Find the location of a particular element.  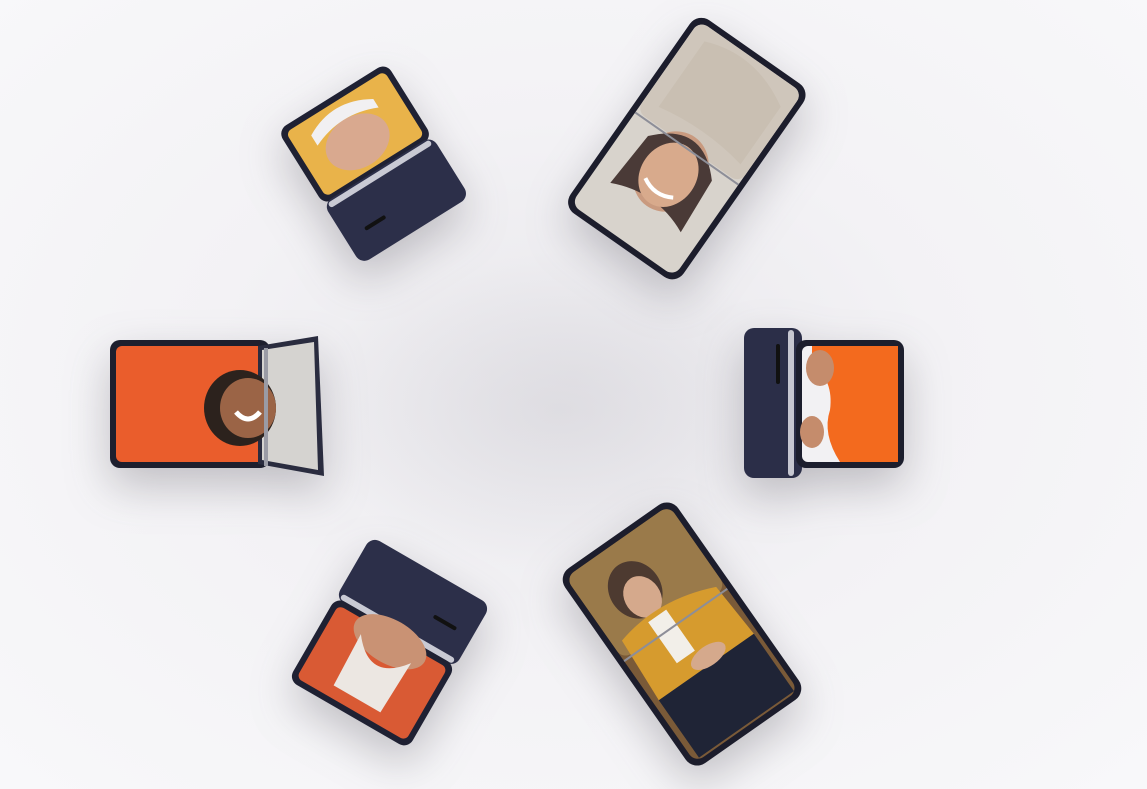

phone-bottom-left is located at coordinates (390, 642).